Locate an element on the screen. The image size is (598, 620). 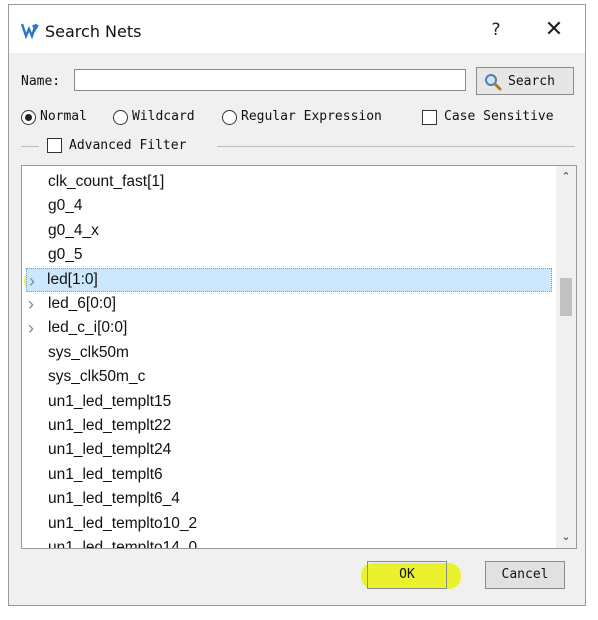
scroll-up-icon: ⌃ is located at coordinates (566, 177).